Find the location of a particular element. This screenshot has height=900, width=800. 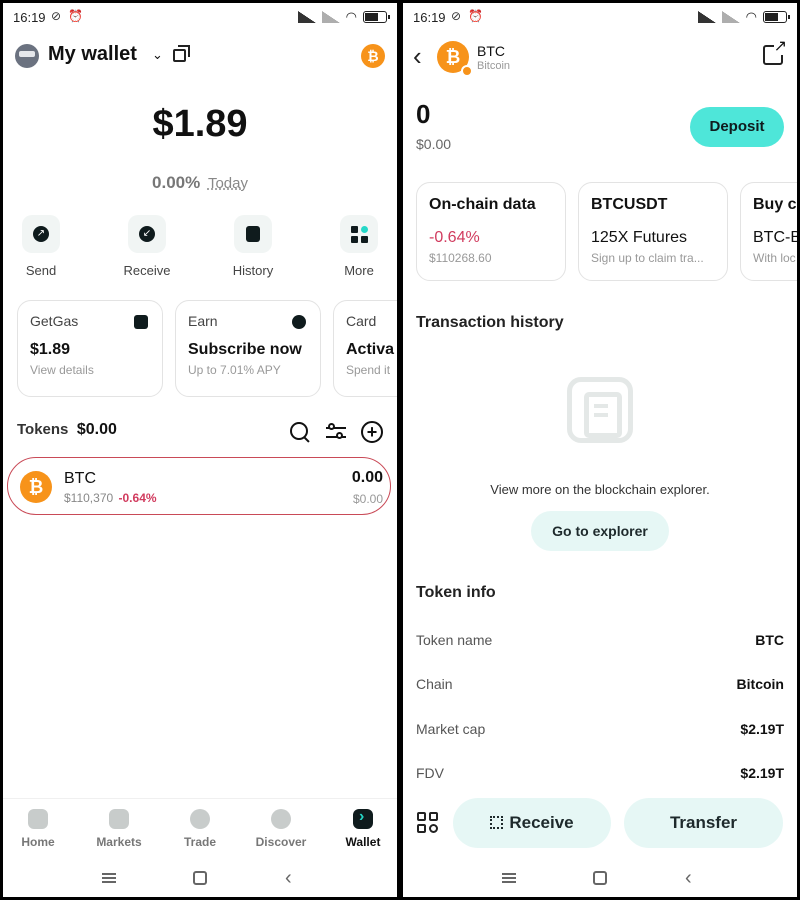

detail-usd: $0.00 is located at coordinates (434, 144).